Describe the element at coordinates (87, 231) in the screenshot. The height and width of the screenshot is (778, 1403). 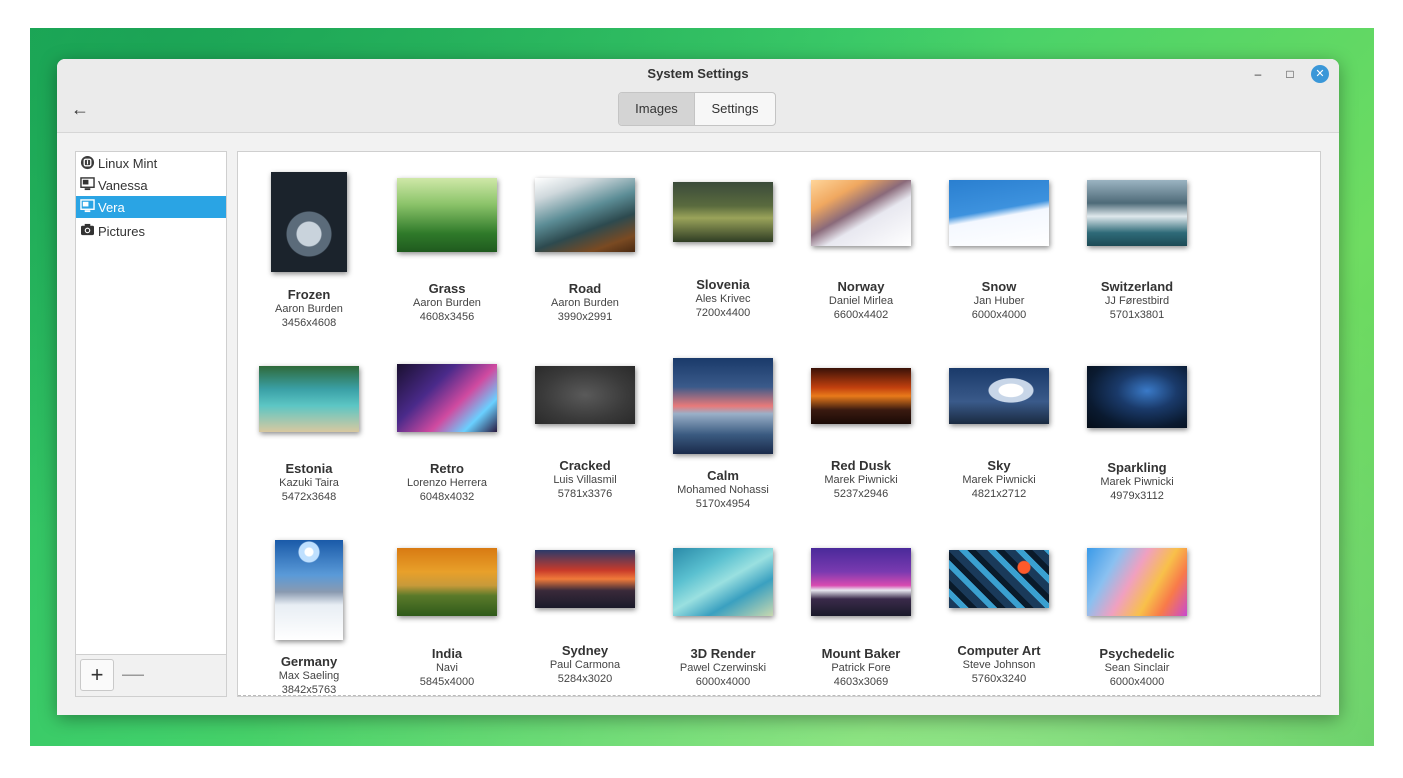
I see `camera-icon` at that location.